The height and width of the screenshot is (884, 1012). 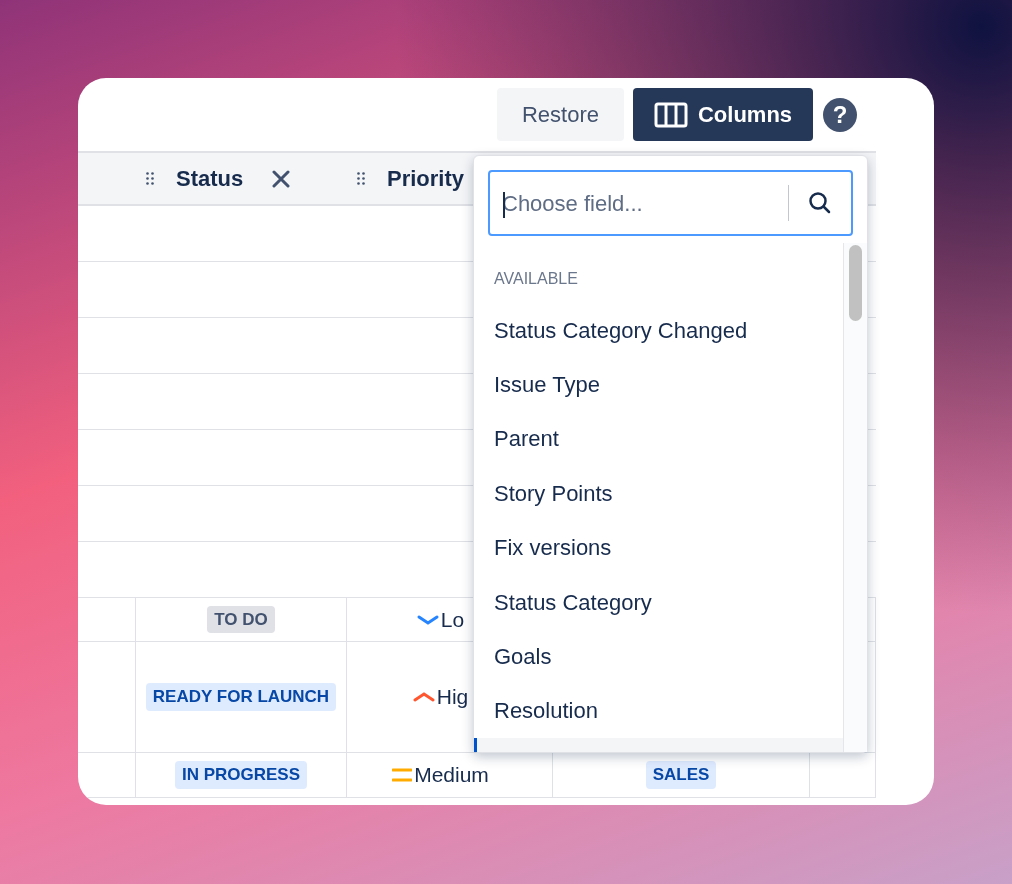 What do you see at coordinates (855, 497) in the screenshot?
I see `scrollbar` at bounding box center [855, 497].